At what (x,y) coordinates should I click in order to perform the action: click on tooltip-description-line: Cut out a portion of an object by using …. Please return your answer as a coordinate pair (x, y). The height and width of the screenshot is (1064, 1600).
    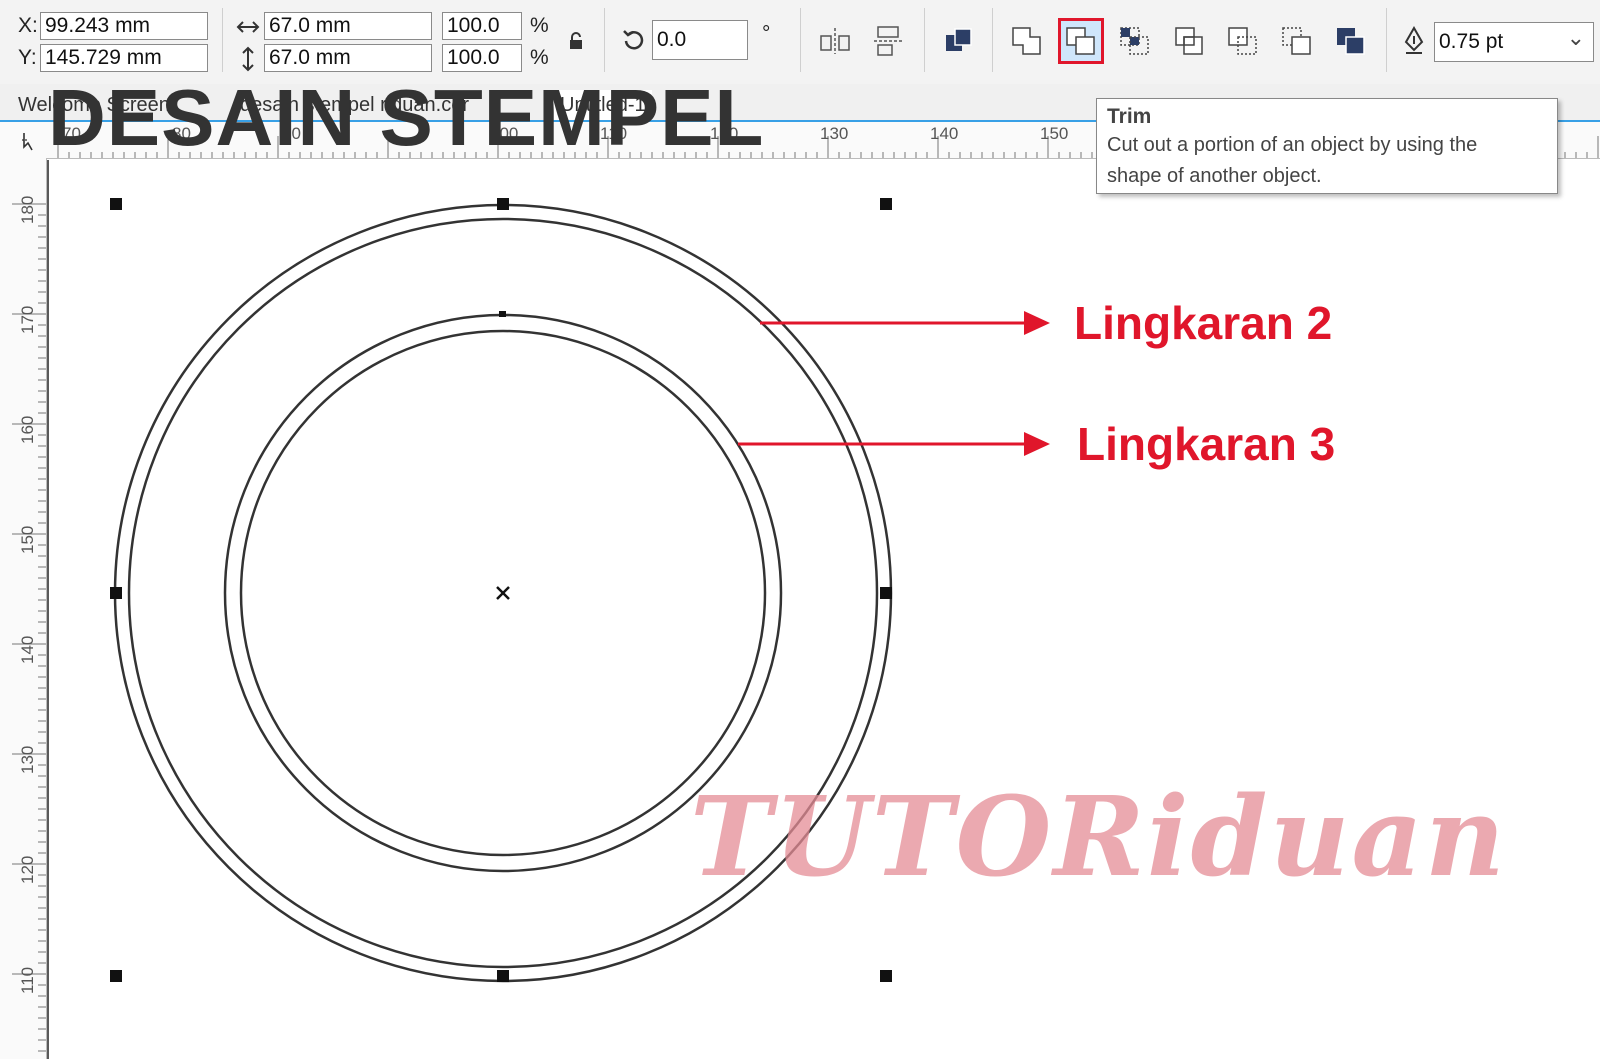
    Looking at the image, I should click on (1292, 145).